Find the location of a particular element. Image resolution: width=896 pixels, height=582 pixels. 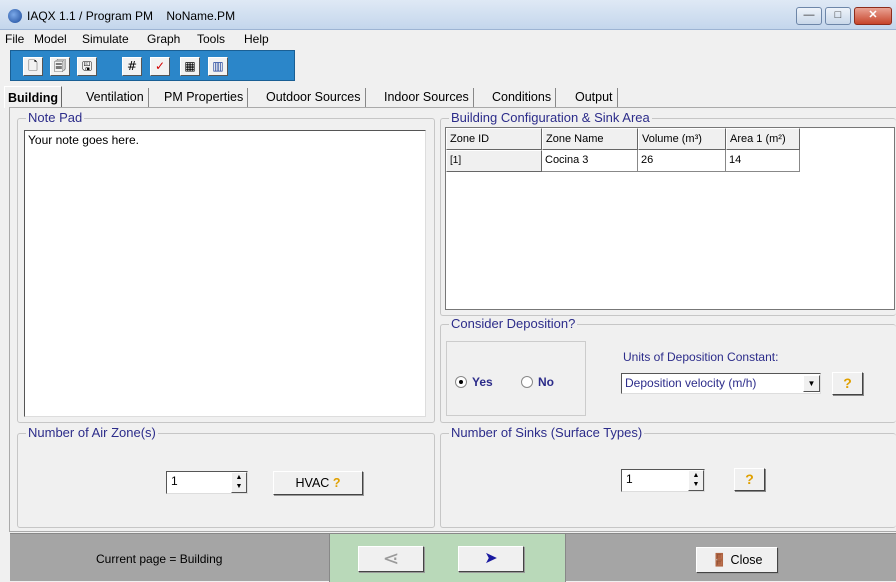

air-zones-title: Number of Air Zone(s) is located at coordinates (92, 432).